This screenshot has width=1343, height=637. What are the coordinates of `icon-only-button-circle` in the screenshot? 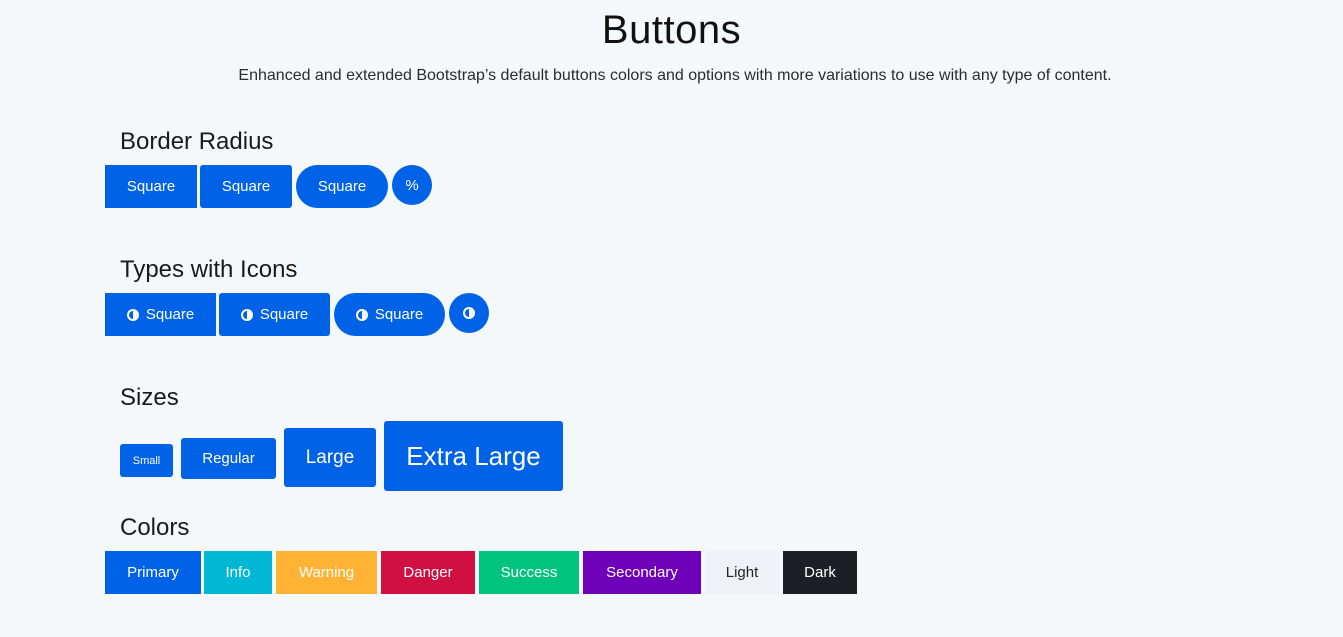 It's located at (469, 313).